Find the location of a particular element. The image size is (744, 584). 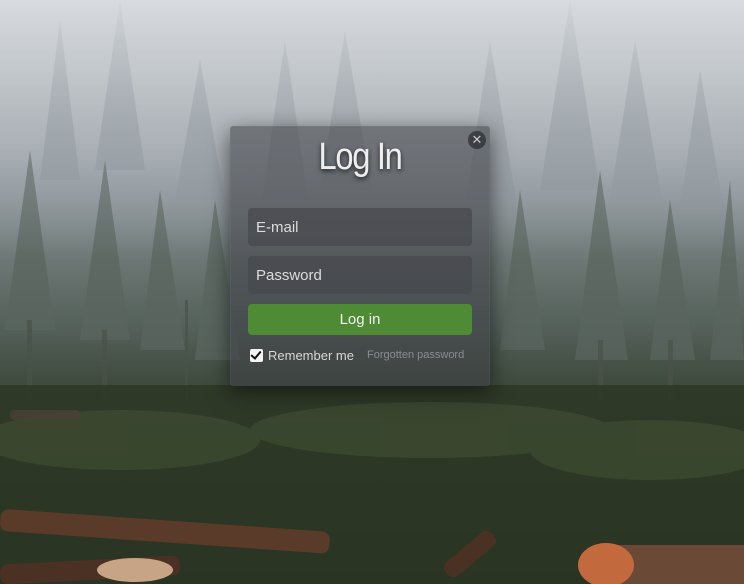

checkbox-box is located at coordinates (256, 354).